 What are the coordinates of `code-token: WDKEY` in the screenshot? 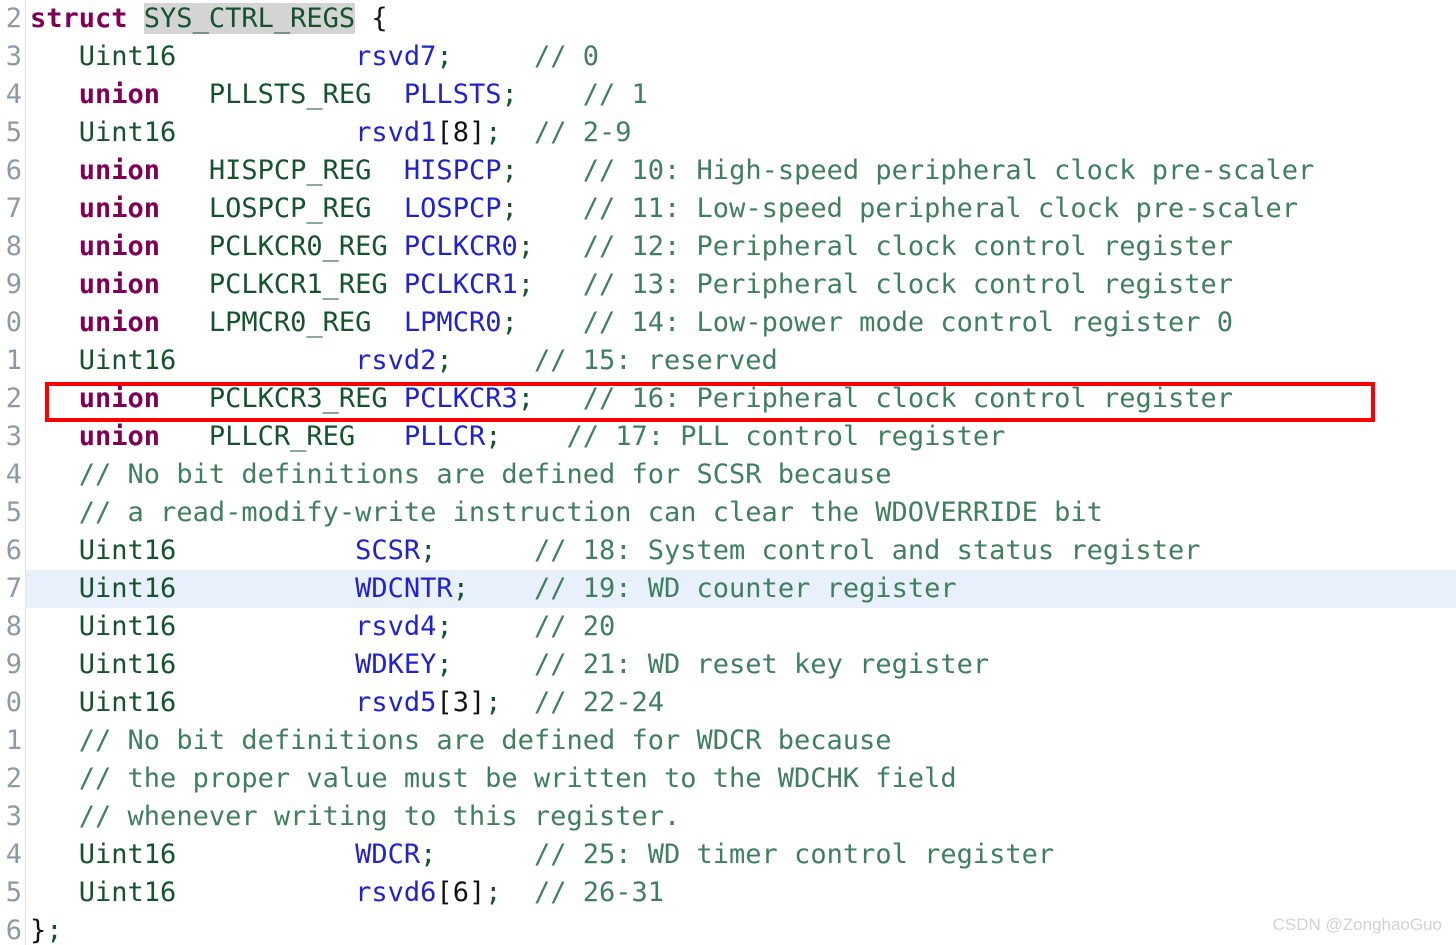 It's located at (396, 664).